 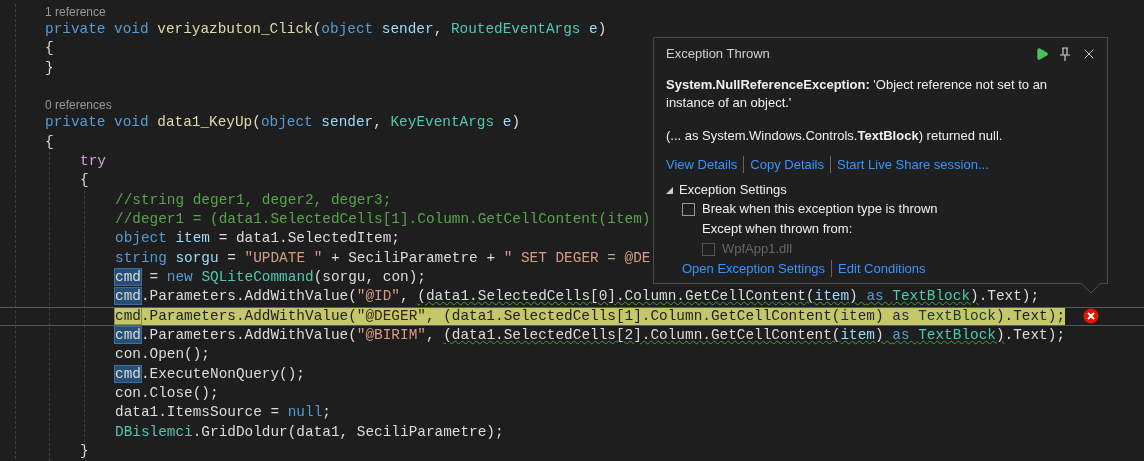 What do you see at coordinates (590, 335) in the screenshot?
I see `code-line: cmd.Parameters.AddWithValue("@BIRIM", (data1.SelectedCells[2].Column.GetCellContent(item) as TextBlock).Text);` at bounding box center [590, 335].